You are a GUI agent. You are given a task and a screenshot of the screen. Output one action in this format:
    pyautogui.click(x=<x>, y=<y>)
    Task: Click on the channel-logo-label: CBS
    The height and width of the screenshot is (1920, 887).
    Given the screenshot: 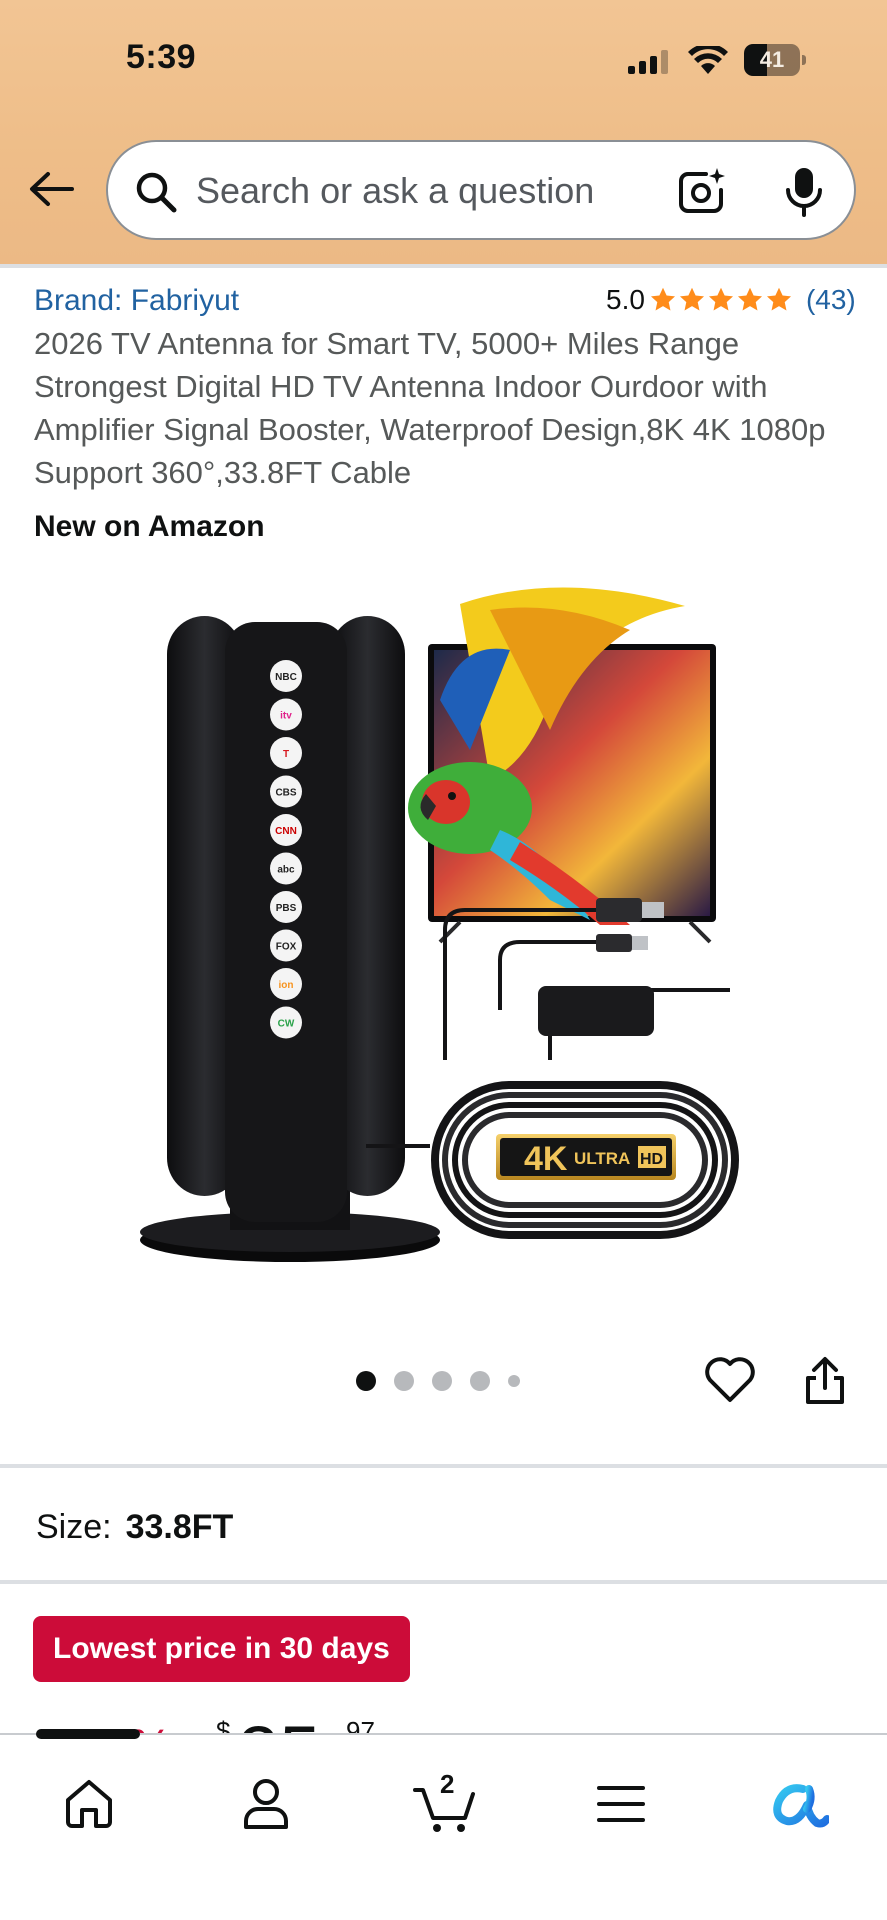 What is the action you would take?
    pyautogui.click(x=285, y=793)
    